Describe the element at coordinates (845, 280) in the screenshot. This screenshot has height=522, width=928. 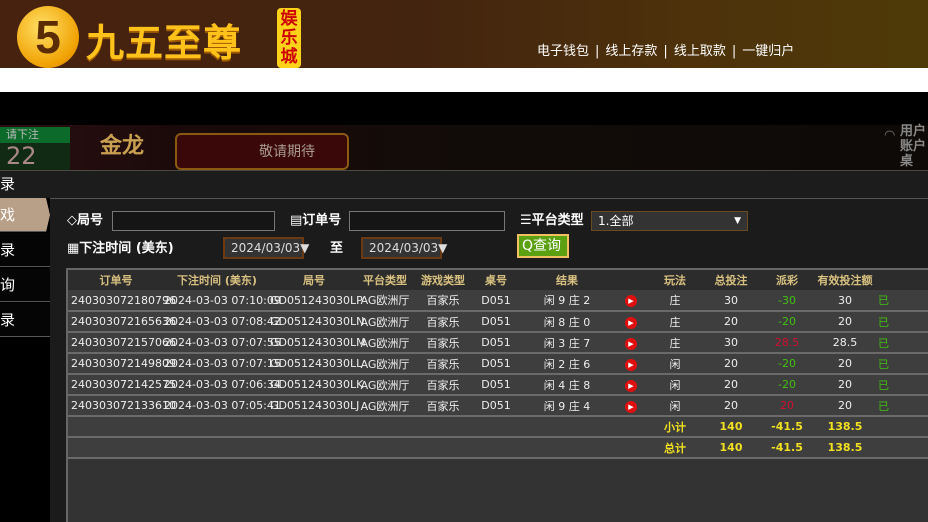
I see `column-header: 有效投注额` at that location.